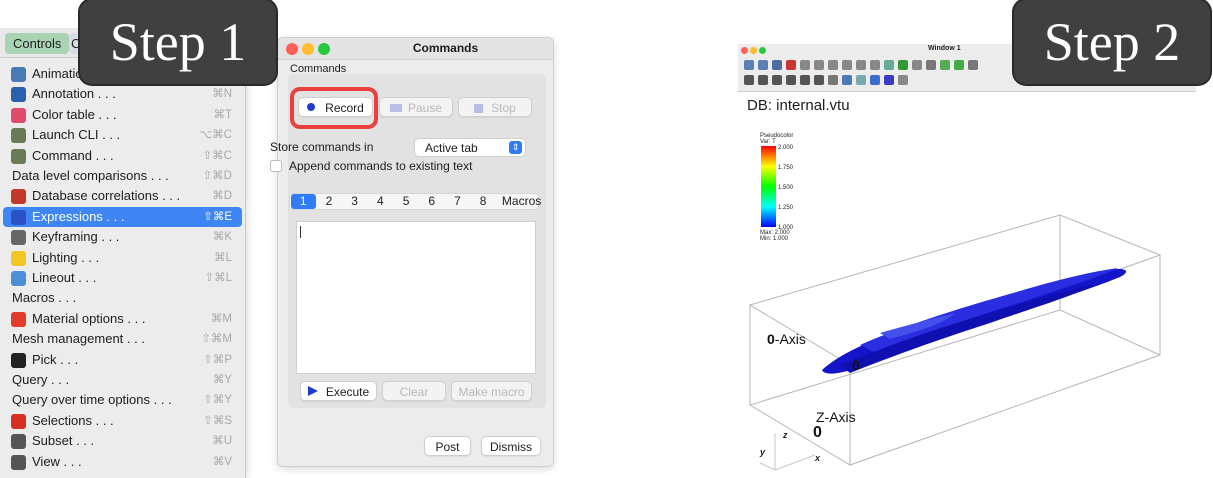 This screenshot has width=1213, height=478. What do you see at coordinates (354, 201) in the screenshot?
I see `macro-tab: 3` at bounding box center [354, 201].